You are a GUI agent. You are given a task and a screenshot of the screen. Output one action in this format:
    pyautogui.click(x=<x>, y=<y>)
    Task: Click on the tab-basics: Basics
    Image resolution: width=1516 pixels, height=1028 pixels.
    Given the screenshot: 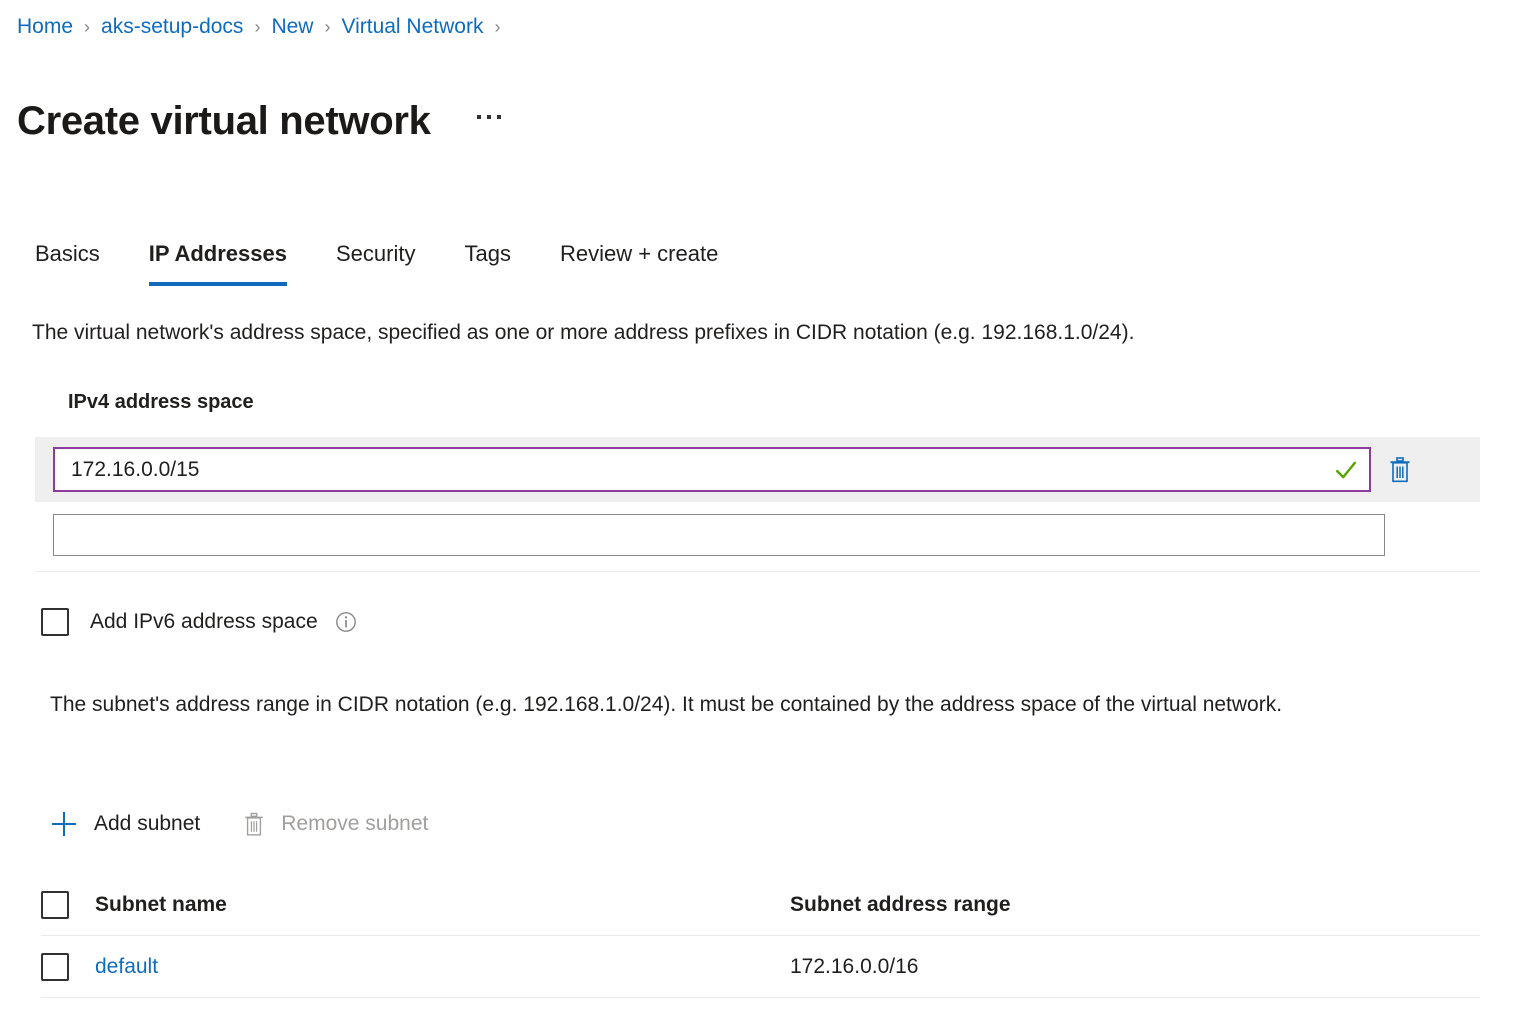 What is the action you would take?
    pyautogui.click(x=67, y=263)
    